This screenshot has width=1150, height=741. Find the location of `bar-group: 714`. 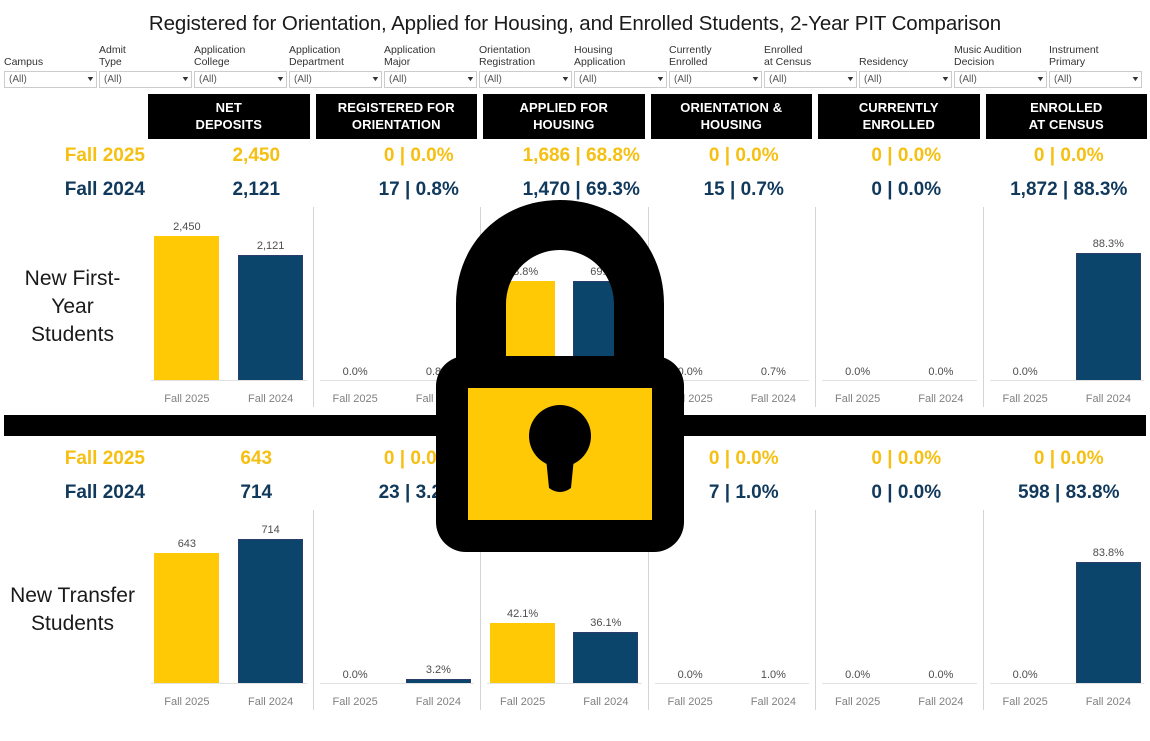

bar-group: 714 is located at coordinates (270, 599).